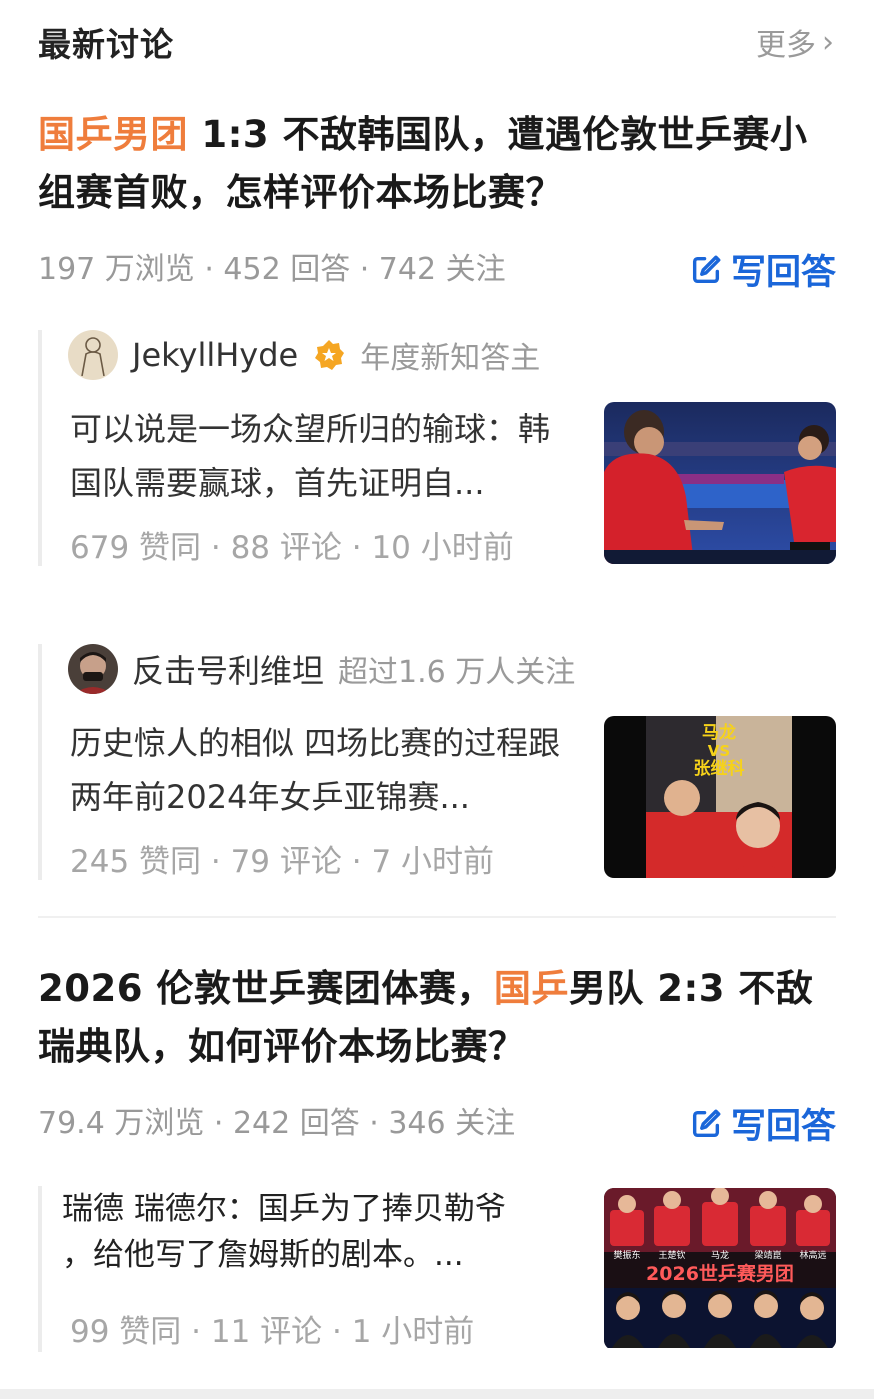 The height and width of the screenshot is (1399, 874). What do you see at coordinates (330, 355) in the screenshot?
I see `verified-badge-icon` at bounding box center [330, 355].